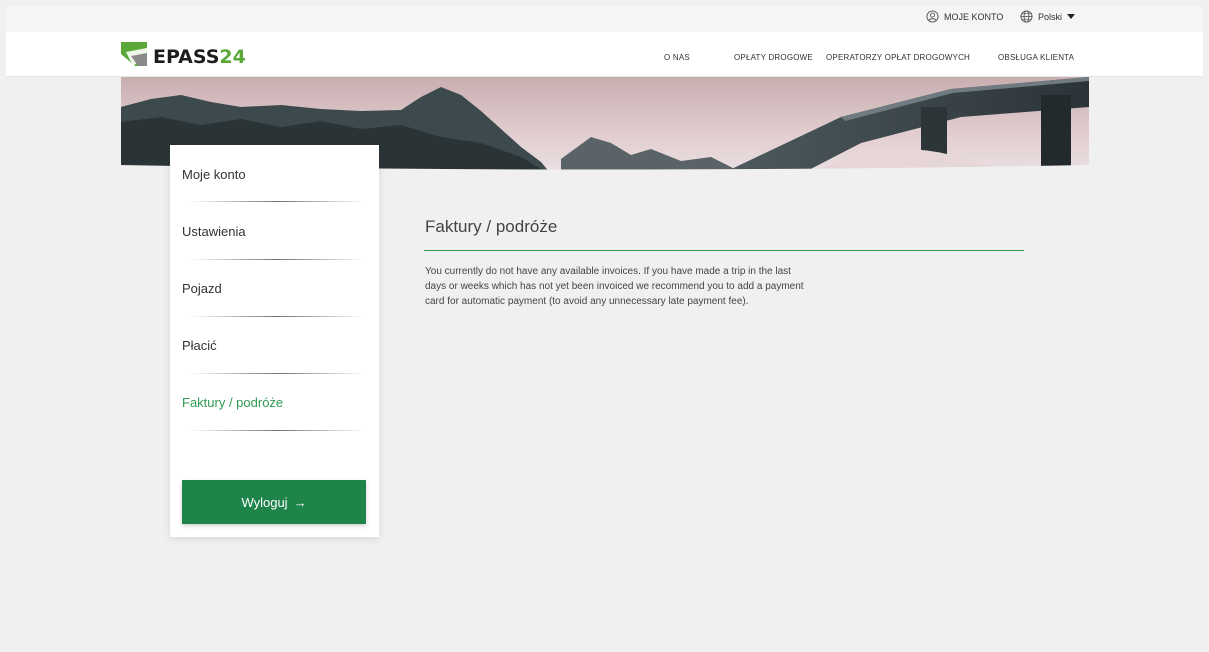  I want to click on logout-label: Wyloguj, so click(264, 502).